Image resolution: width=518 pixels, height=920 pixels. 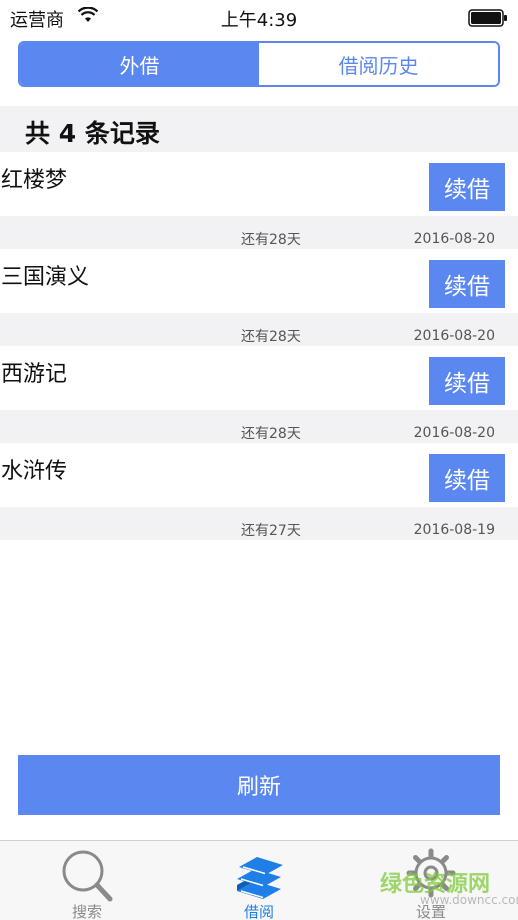 I want to click on record-count-title: 共 4 条记录, so click(x=92, y=132).